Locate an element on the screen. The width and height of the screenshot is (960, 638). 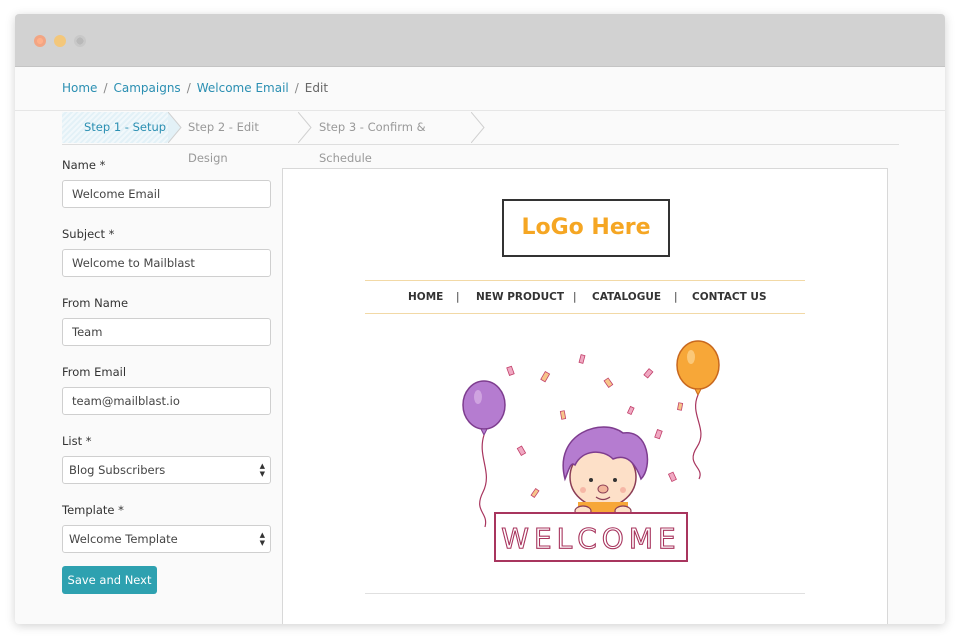
step-3-confirm-schedule: Step 3 - Confirm & Schedule is located at coordinates (397, 138).